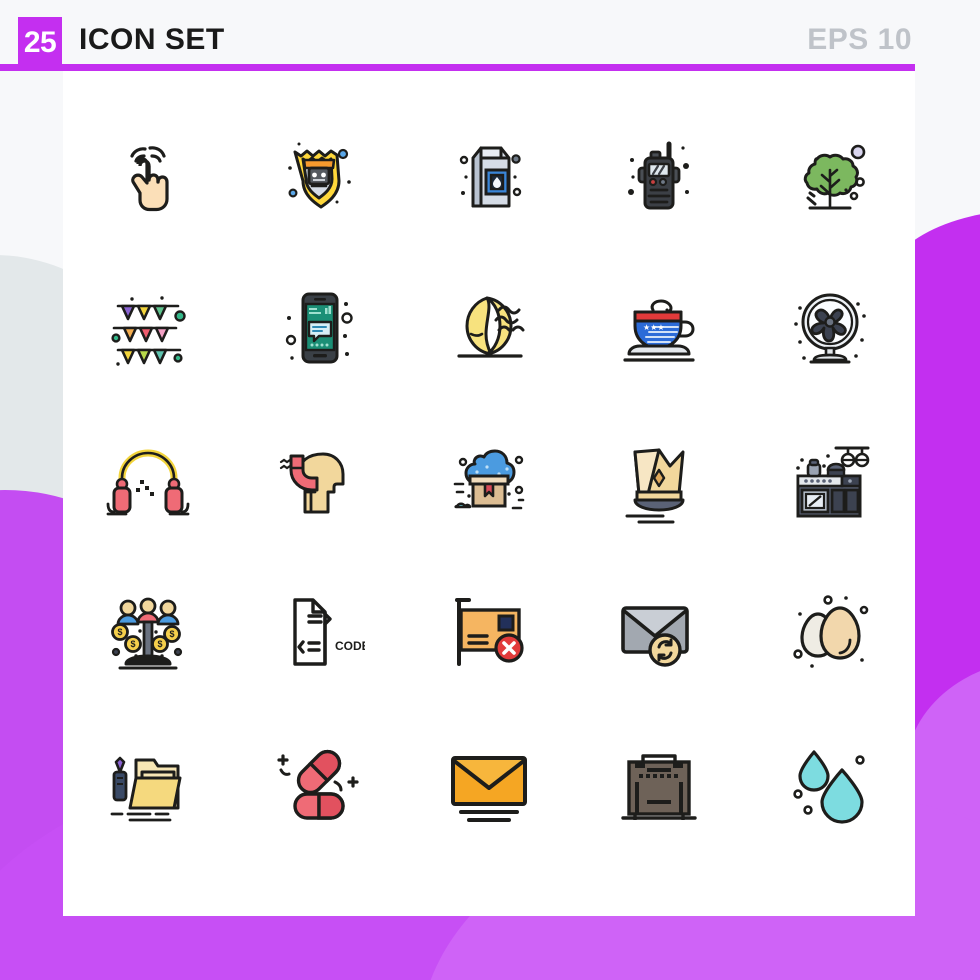 This screenshot has height=980, width=980. I want to click on crescent-moon-clouds-icon, so click(491, 327).